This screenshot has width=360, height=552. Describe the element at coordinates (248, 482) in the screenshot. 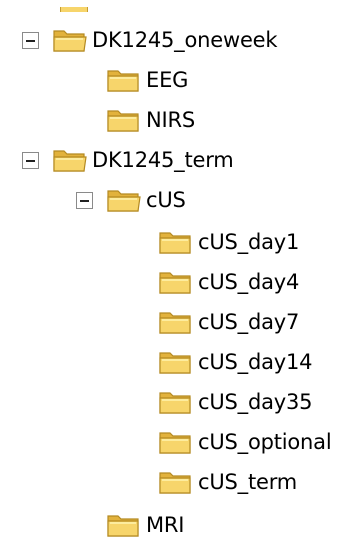

I see `tree-item-label: cUS_term` at that location.